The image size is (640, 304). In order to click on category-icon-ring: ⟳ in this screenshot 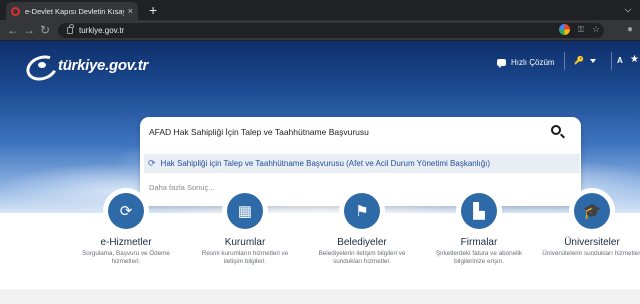, I will do `click(126, 211)`.